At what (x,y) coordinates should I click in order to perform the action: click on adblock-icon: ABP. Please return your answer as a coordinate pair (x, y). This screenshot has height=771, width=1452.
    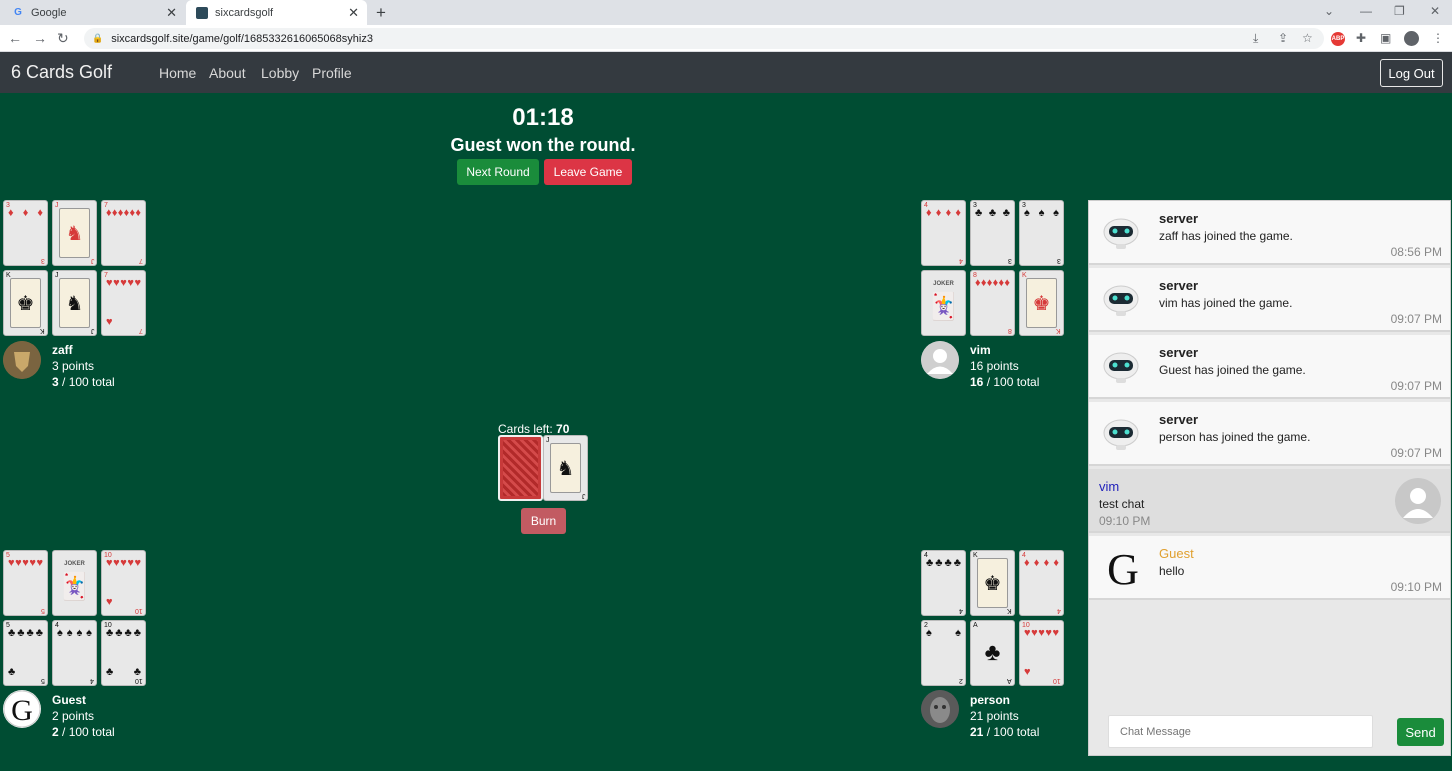
    Looking at the image, I should click on (1338, 39).